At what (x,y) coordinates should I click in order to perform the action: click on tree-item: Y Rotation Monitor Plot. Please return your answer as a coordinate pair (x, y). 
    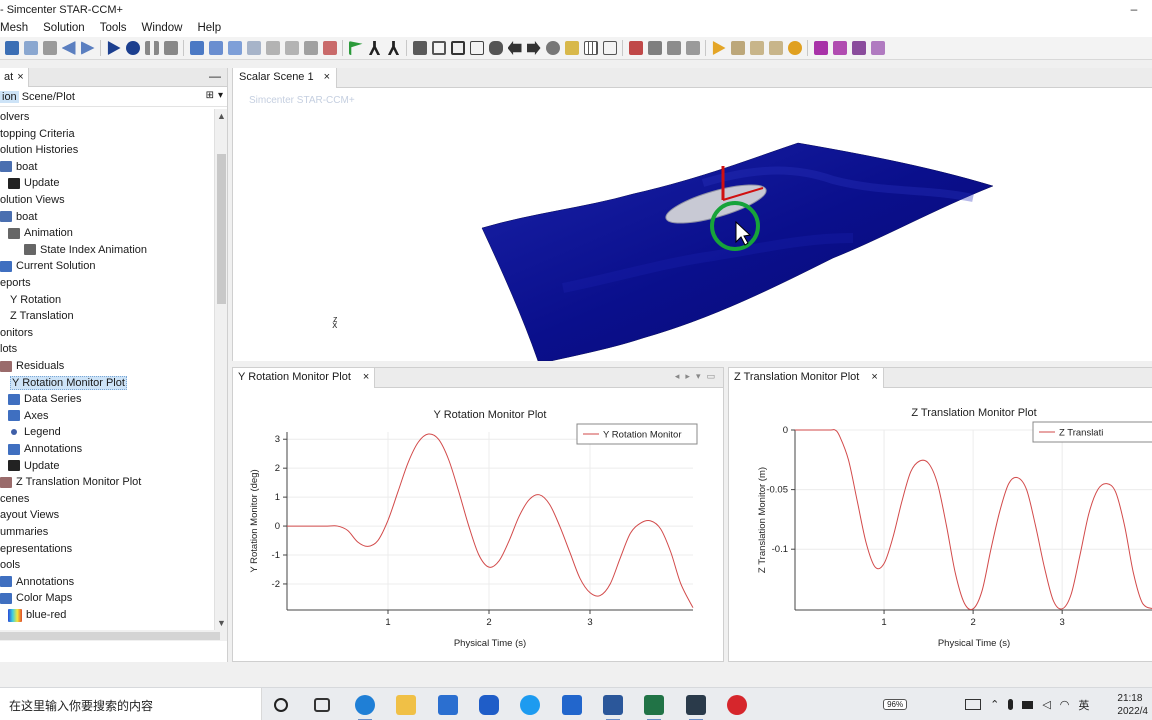
    Looking at the image, I should click on (63, 383).